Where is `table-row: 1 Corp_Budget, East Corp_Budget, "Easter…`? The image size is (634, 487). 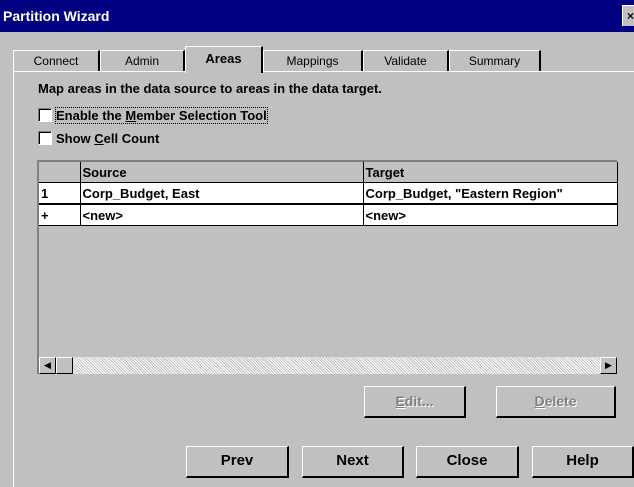
table-row: 1 Corp_Budget, East Corp_Budget, "Easter… is located at coordinates (328, 193).